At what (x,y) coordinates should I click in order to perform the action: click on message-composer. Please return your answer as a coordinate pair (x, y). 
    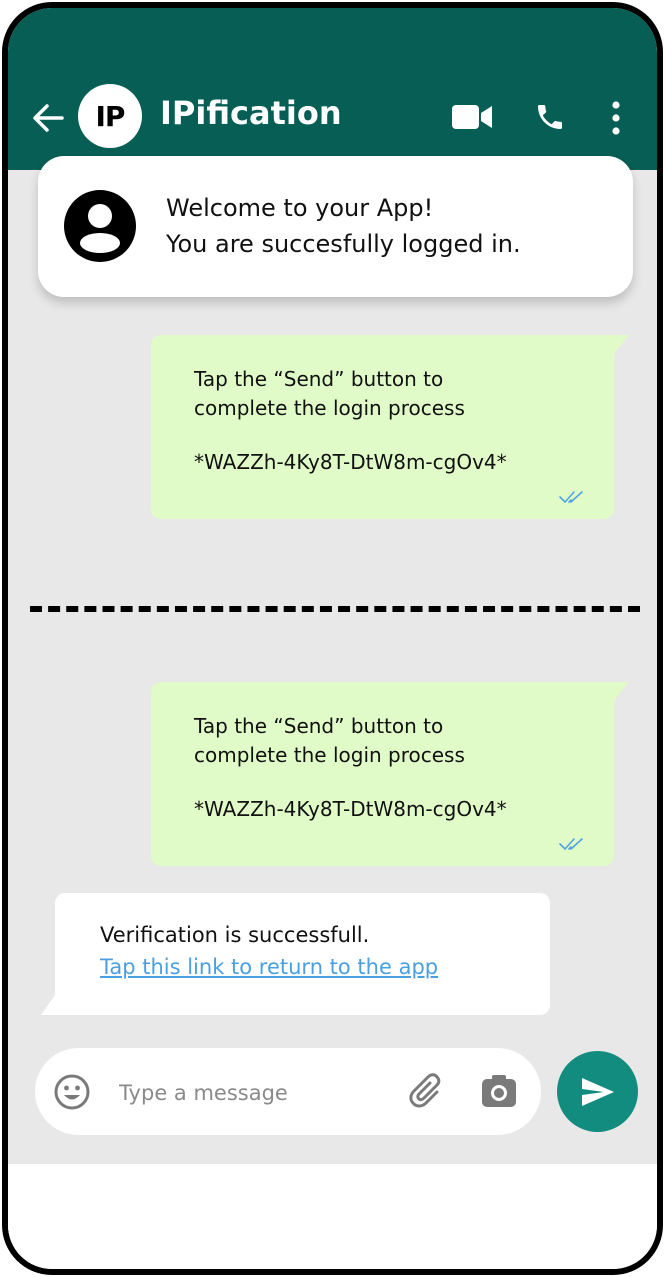
    Looking at the image, I should click on (288, 1091).